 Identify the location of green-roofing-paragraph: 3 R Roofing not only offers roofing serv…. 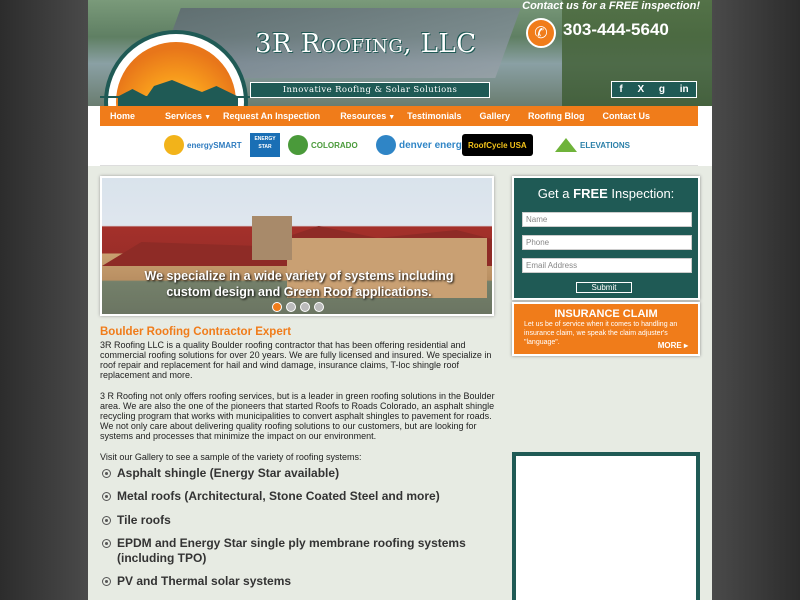
(297, 416).